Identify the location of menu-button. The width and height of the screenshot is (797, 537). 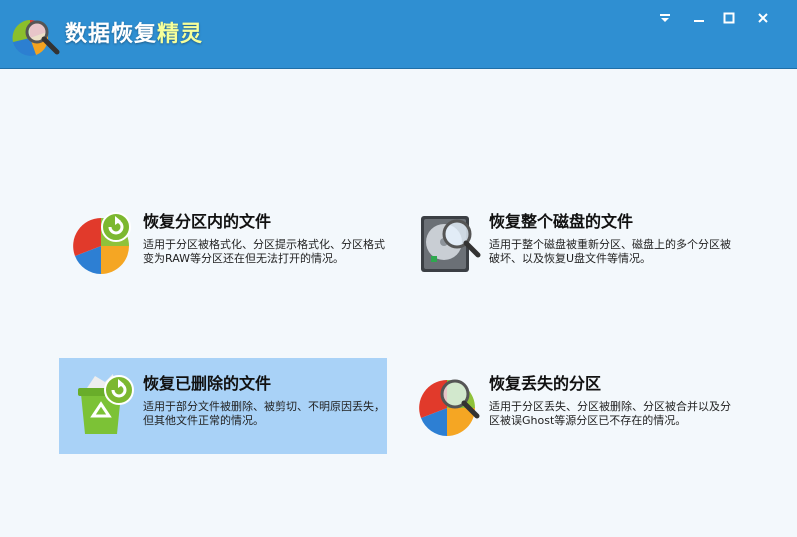
(665, 18).